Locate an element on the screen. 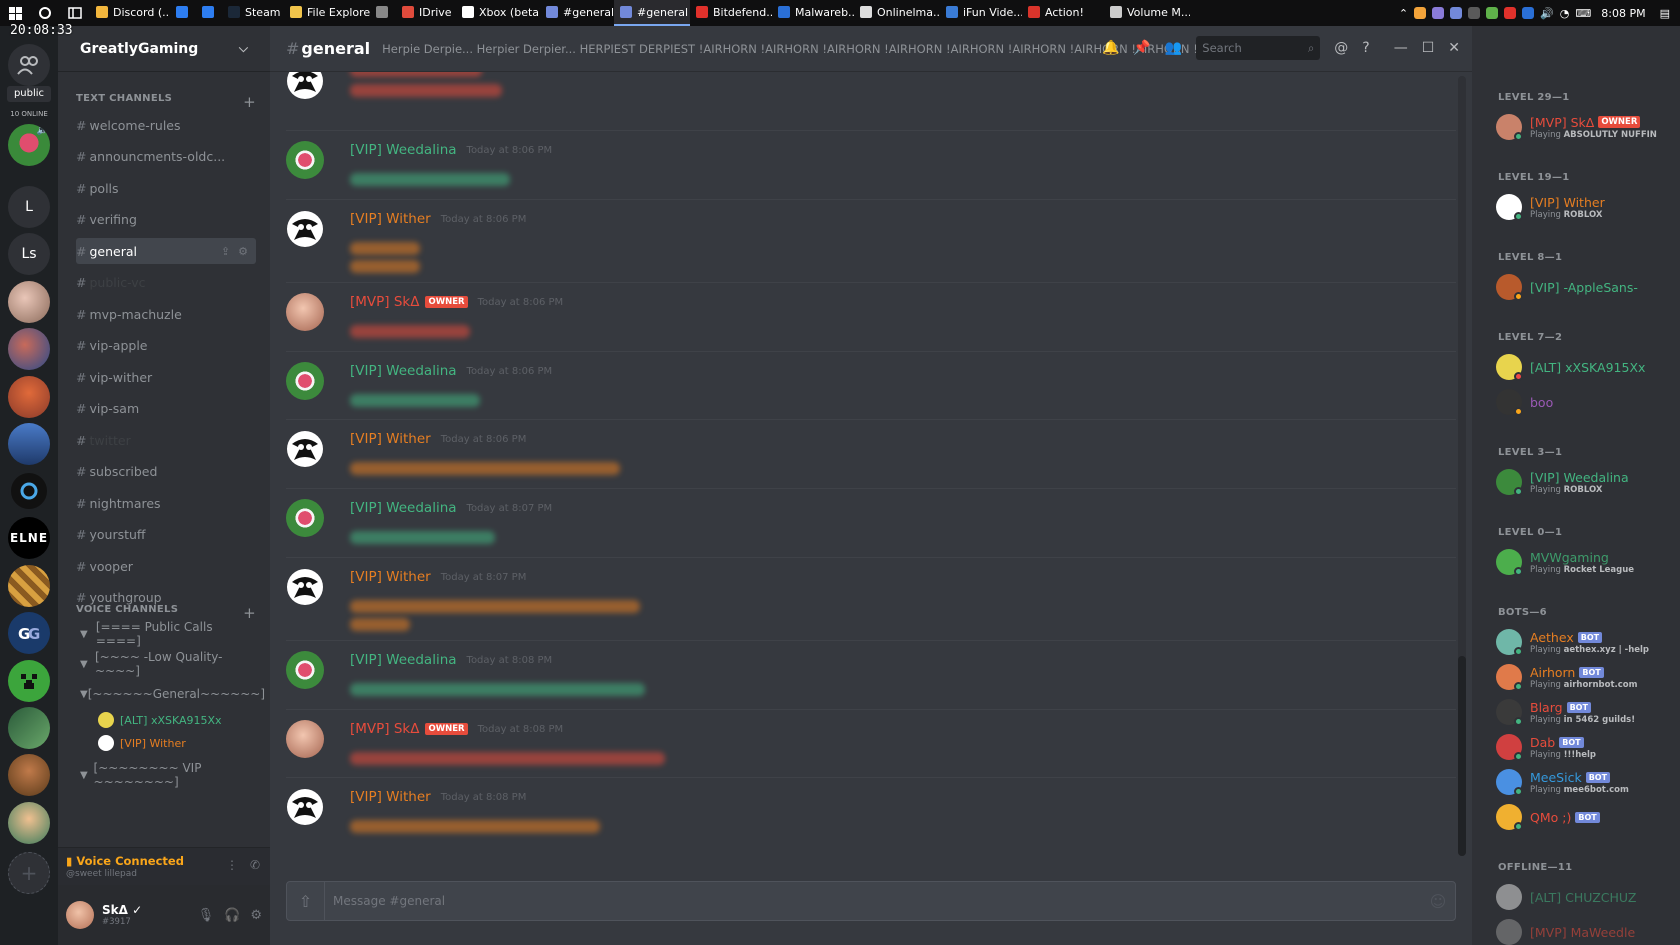 The height and width of the screenshot is (945, 1680). taskbar-task: File Explorer is located at coordinates (327, 13).